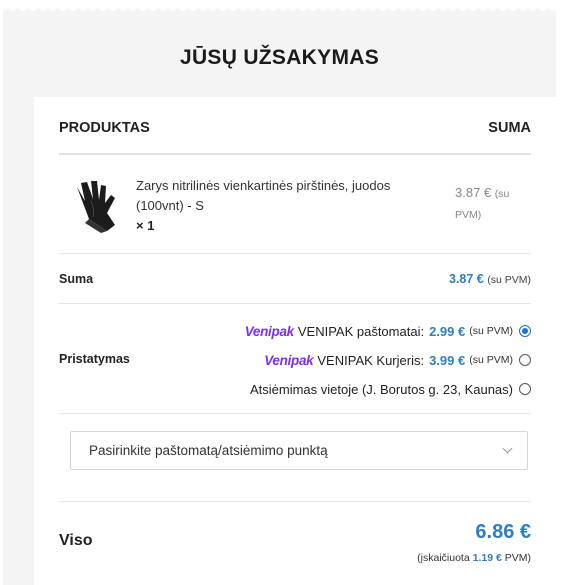 The image size is (561, 585). What do you see at coordinates (466, 279) in the screenshot?
I see `subtotal-value: 3.87 €` at bounding box center [466, 279].